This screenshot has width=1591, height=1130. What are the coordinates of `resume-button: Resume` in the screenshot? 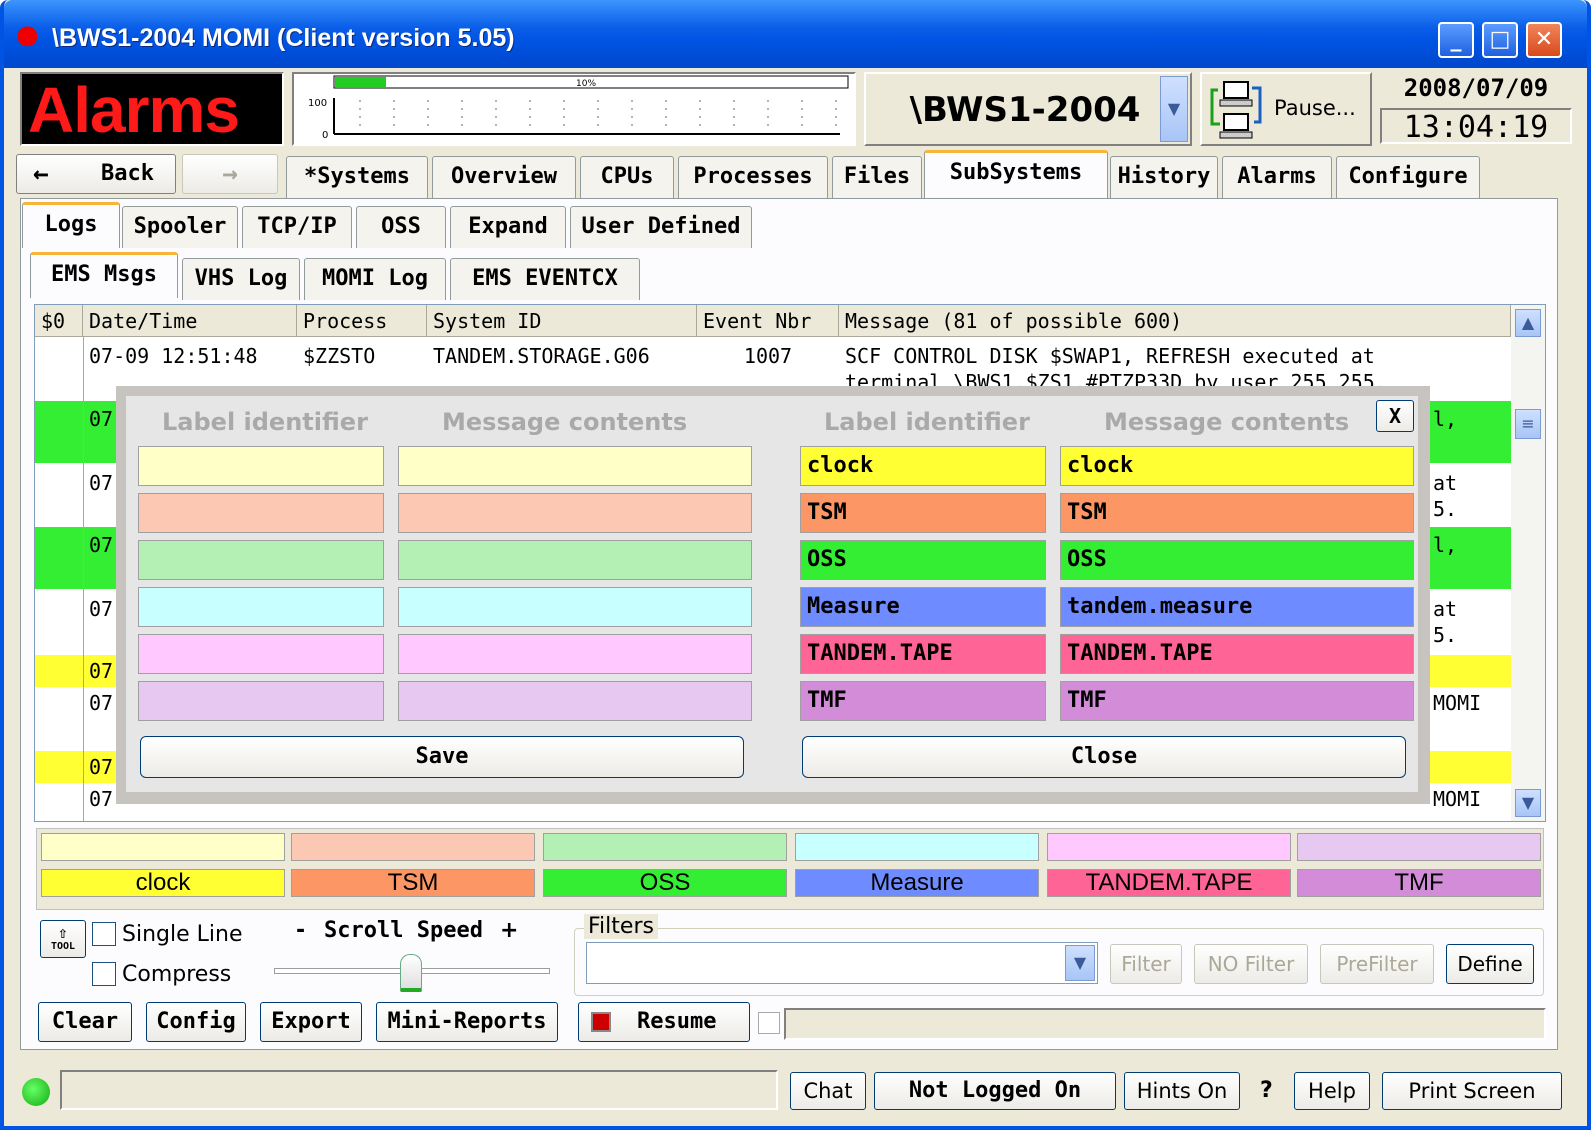 It's located at (664, 1022).